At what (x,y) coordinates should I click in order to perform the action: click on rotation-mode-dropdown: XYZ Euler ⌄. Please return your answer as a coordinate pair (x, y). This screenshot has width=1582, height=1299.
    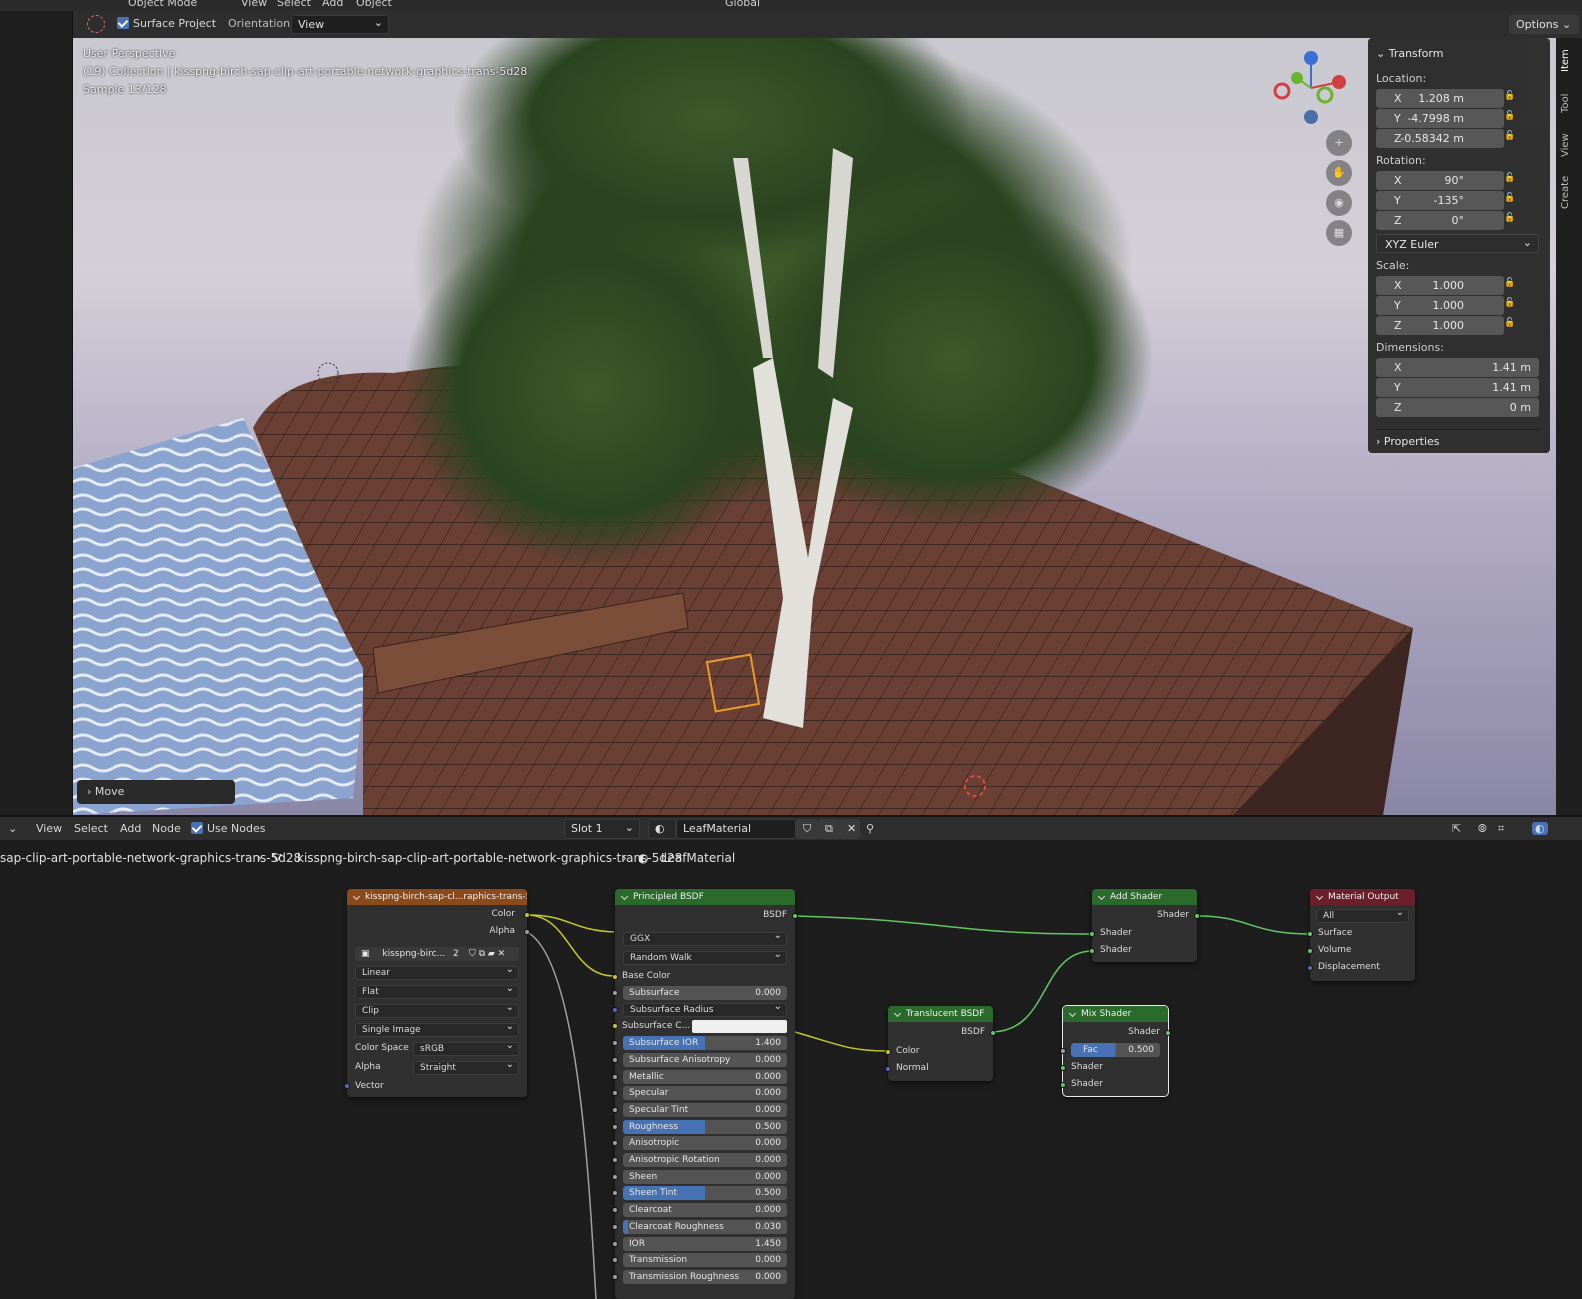
    Looking at the image, I should click on (1457, 243).